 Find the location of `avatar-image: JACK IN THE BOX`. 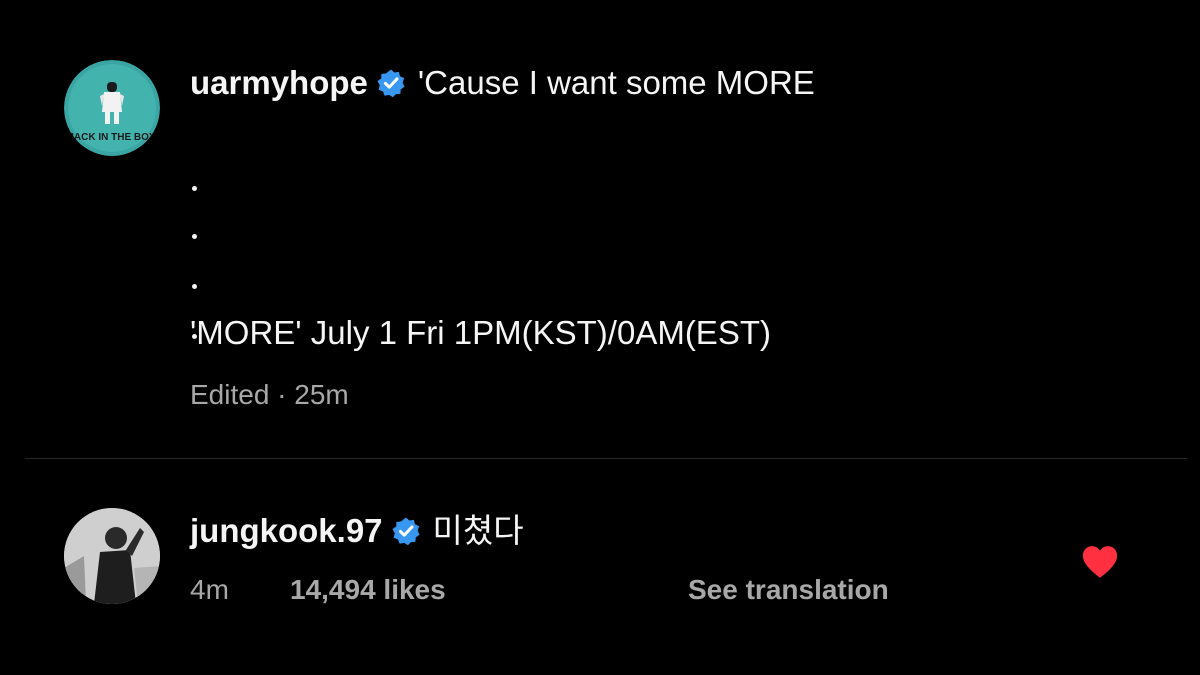

avatar-image: JACK IN THE BOX is located at coordinates (112, 108).